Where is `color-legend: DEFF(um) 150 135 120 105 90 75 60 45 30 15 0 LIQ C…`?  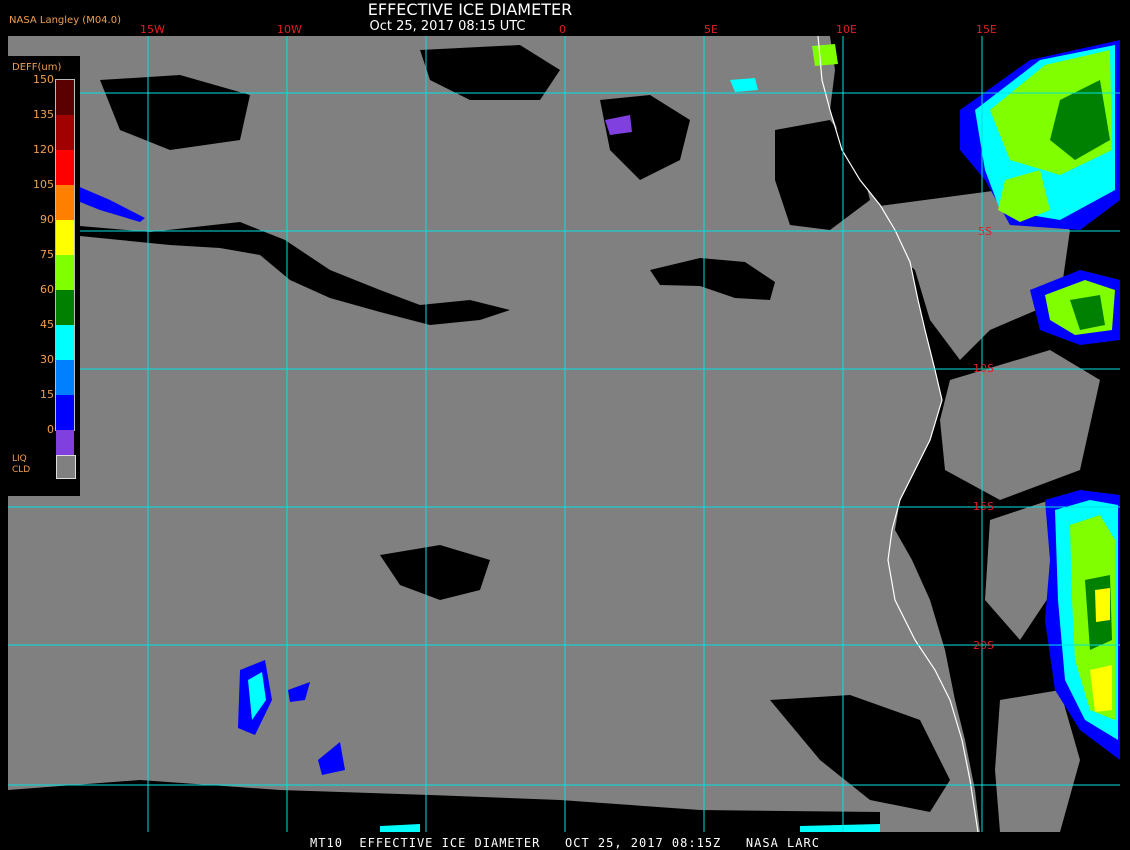
color-legend: DEFF(um) 150 135 120 105 90 75 60 45 30 15 0 LIQ C… is located at coordinates (44, 276).